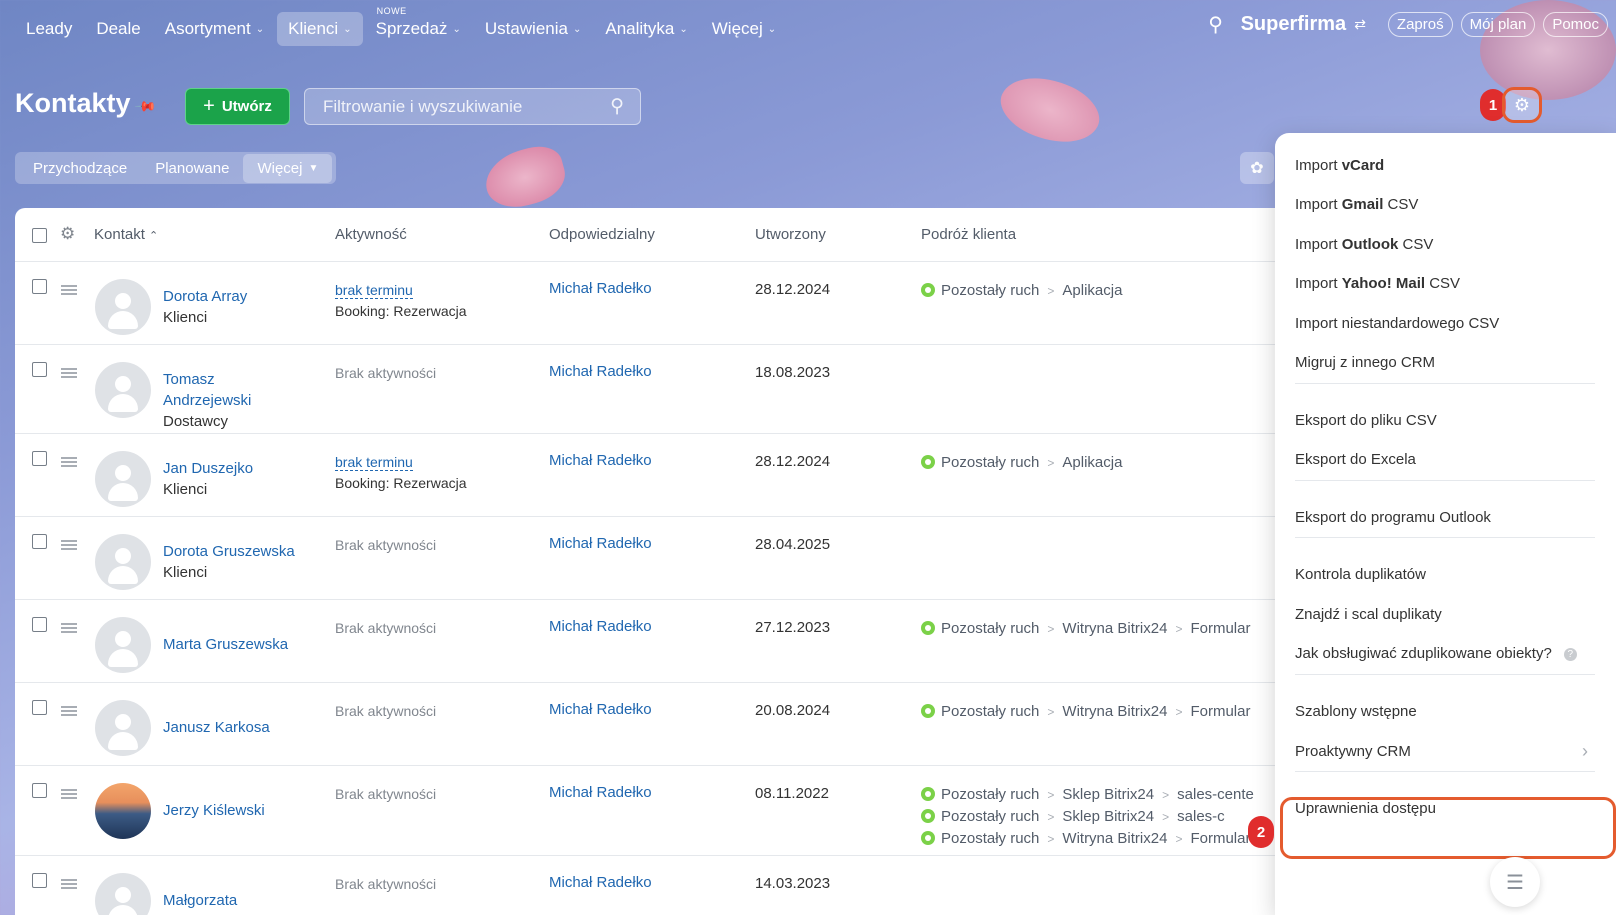 The image size is (1616, 915). What do you see at coordinates (472, 106) in the screenshot?
I see `filter-search-input: Filtrowanie i wyszukiwanie ⚲` at bounding box center [472, 106].